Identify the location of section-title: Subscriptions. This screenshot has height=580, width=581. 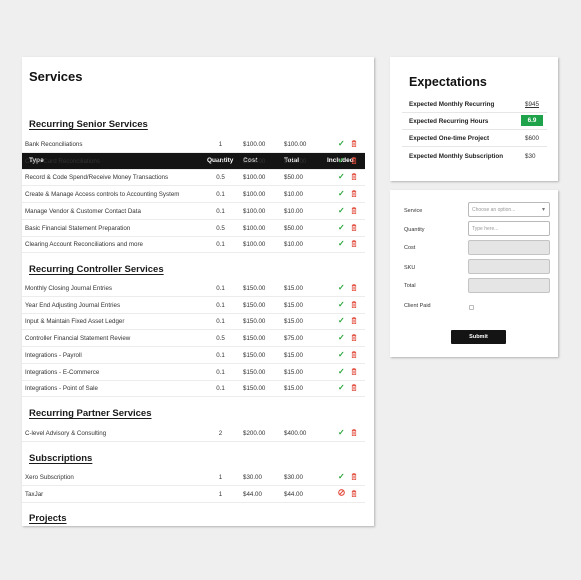
(61, 458).